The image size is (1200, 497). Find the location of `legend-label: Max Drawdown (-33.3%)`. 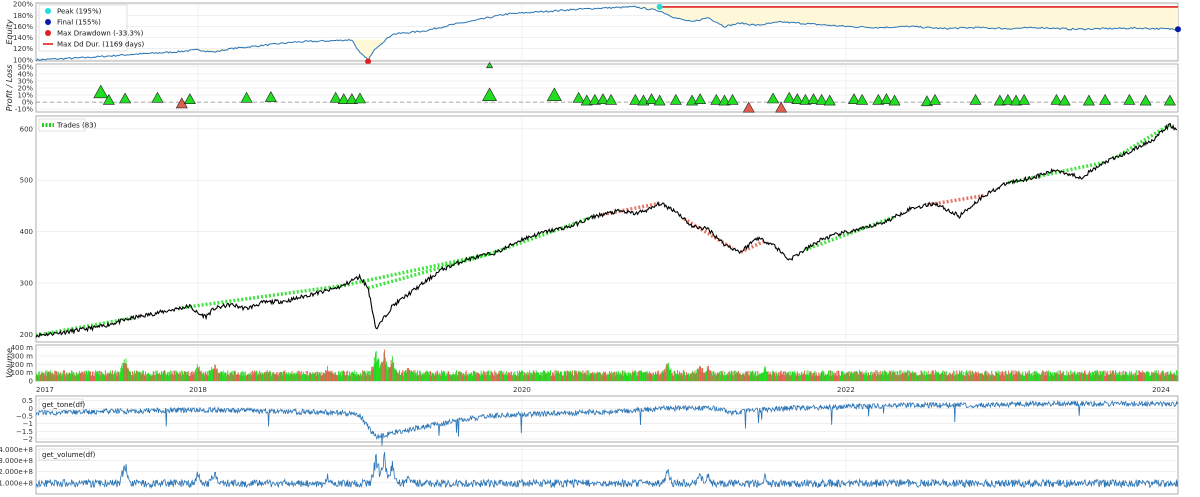

legend-label: Max Drawdown (-33.3%) is located at coordinates (100, 34).